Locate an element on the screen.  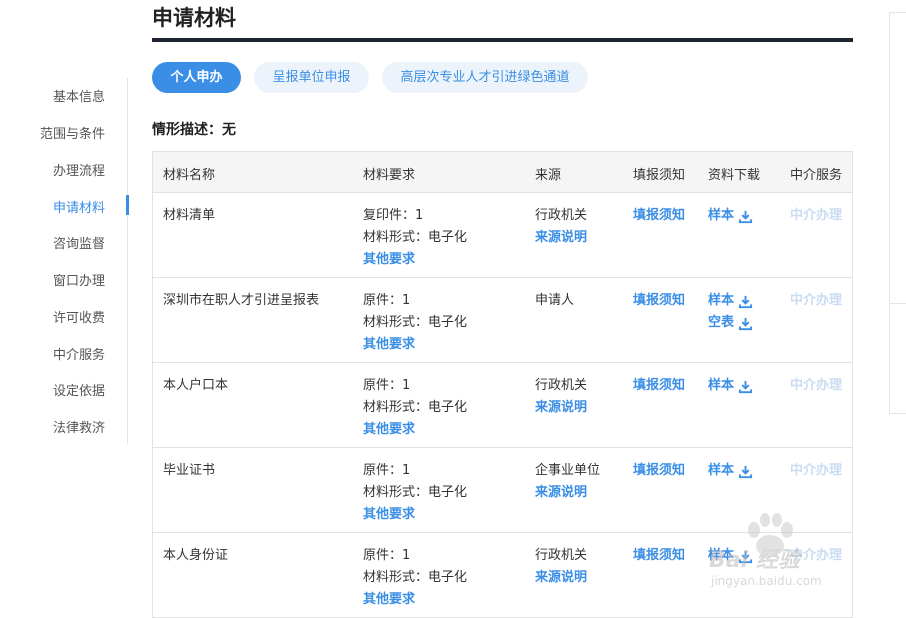
nav-item-window: 窗口办理 is located at coordinates (79, 279).